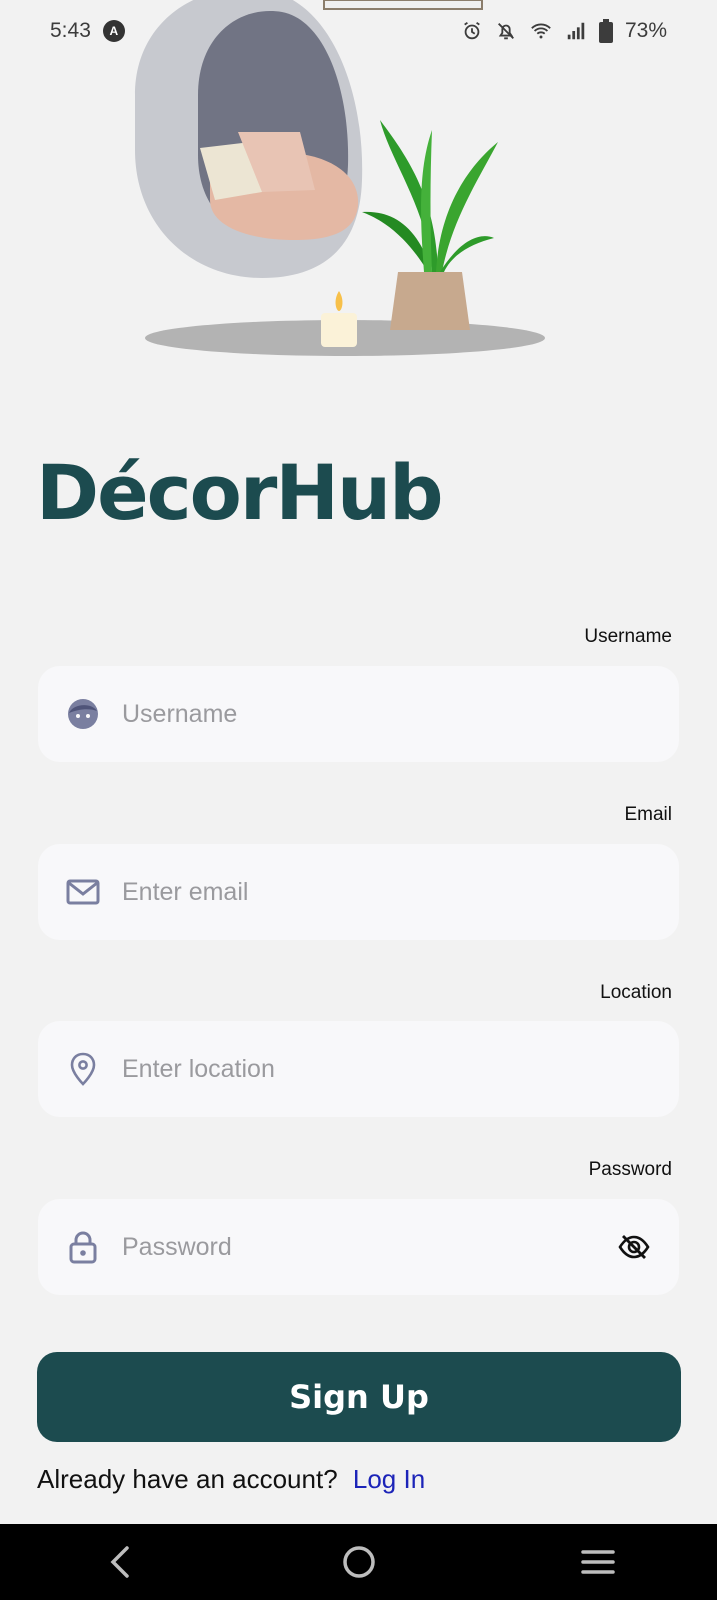 This screenshot has height=1600, width=717. I want to click on alarm-icon, so click(472, 30).